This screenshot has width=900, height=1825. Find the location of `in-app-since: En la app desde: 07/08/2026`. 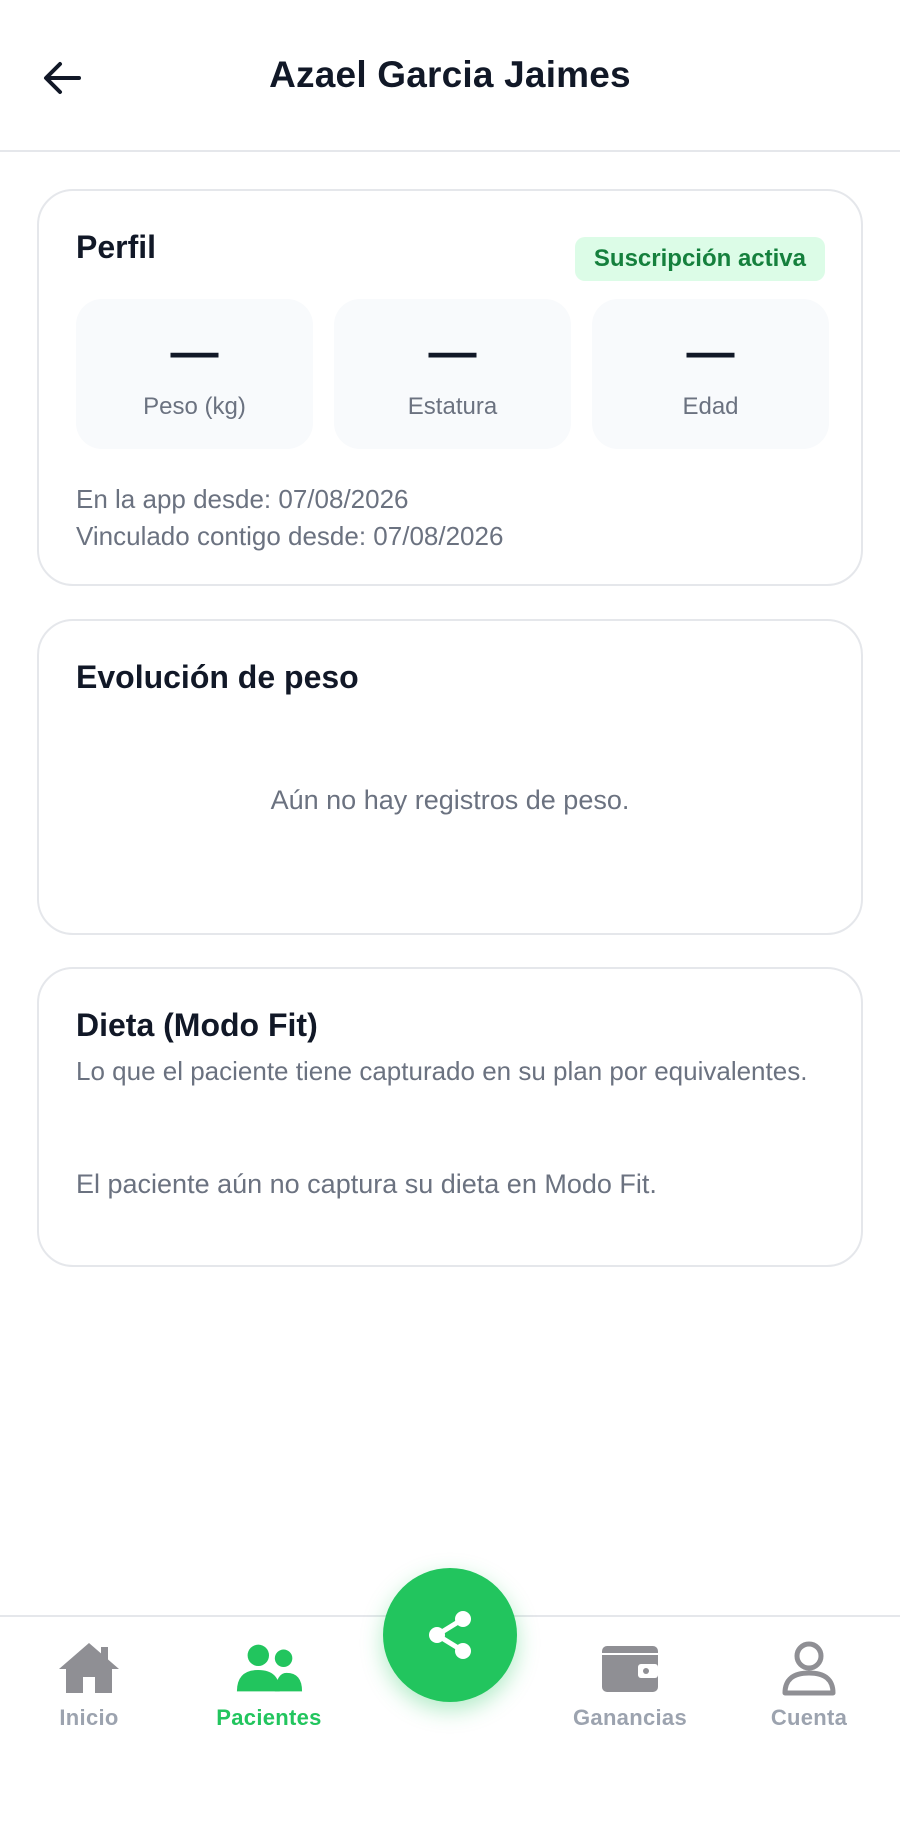

in-app-since: En la app desde: 07/08/2026 is located at coordinates (242, 499).